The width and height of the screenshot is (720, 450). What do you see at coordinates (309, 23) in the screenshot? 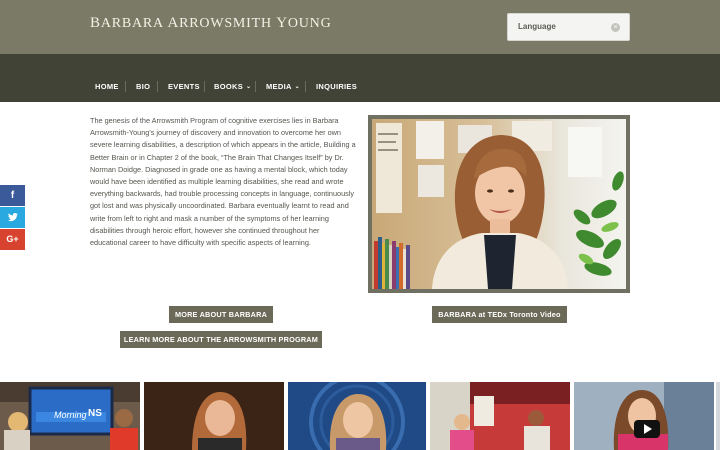
I see `site-title-part-3: OUNG` at bounding box center [309, 23].